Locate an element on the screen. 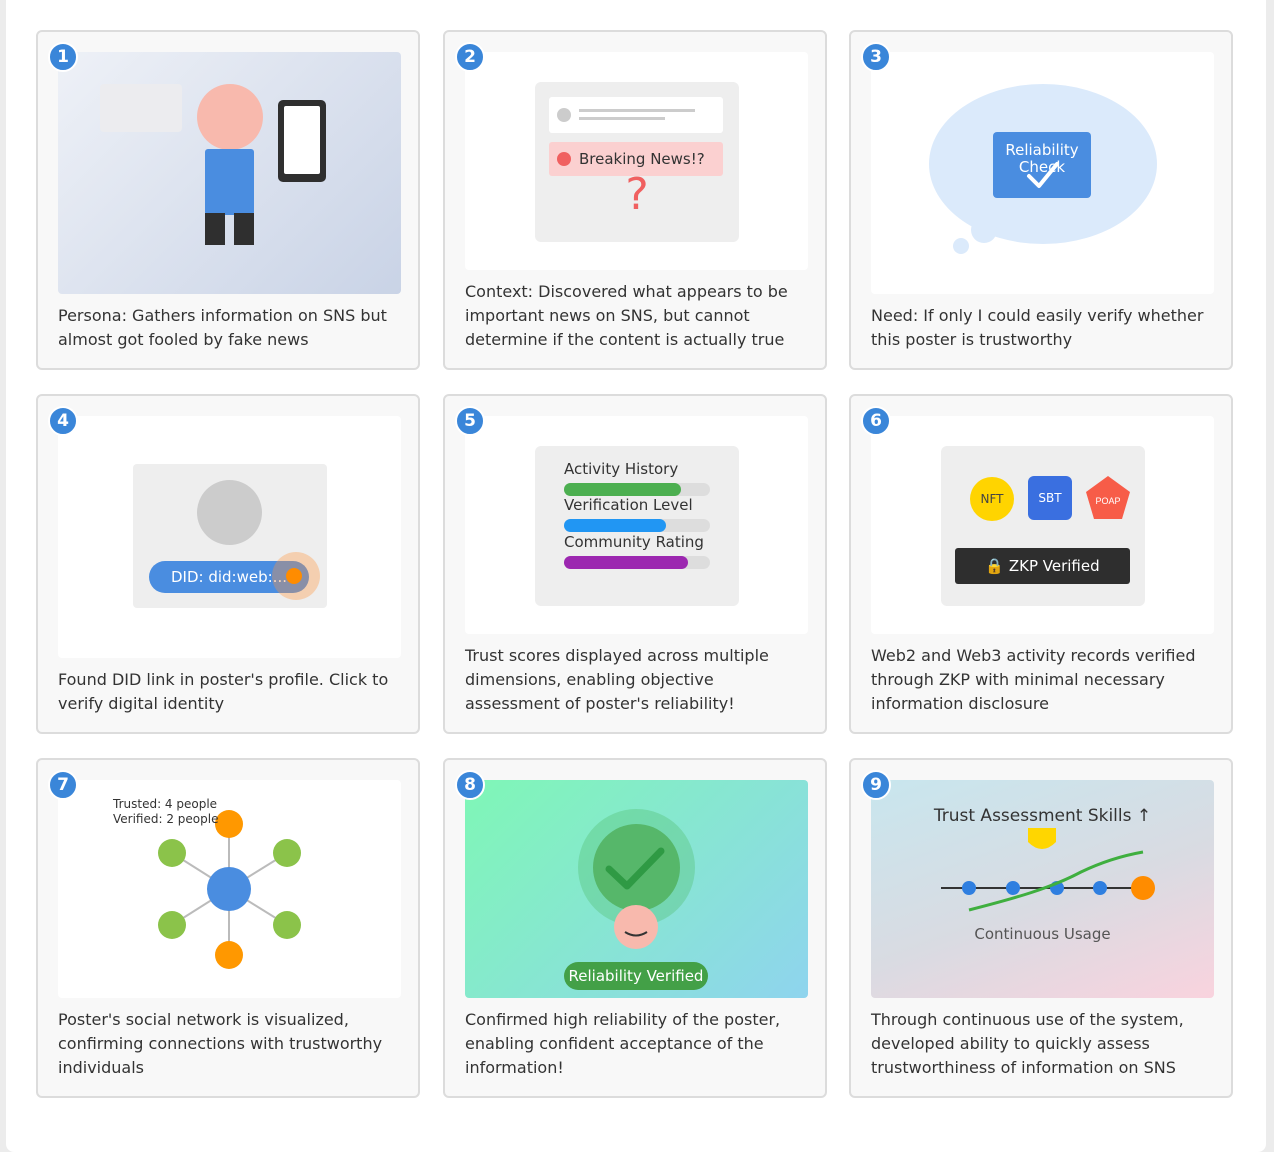 This screenshot has height=1152, width=1274. smartphone-icon is located at coordinates (302, 141).